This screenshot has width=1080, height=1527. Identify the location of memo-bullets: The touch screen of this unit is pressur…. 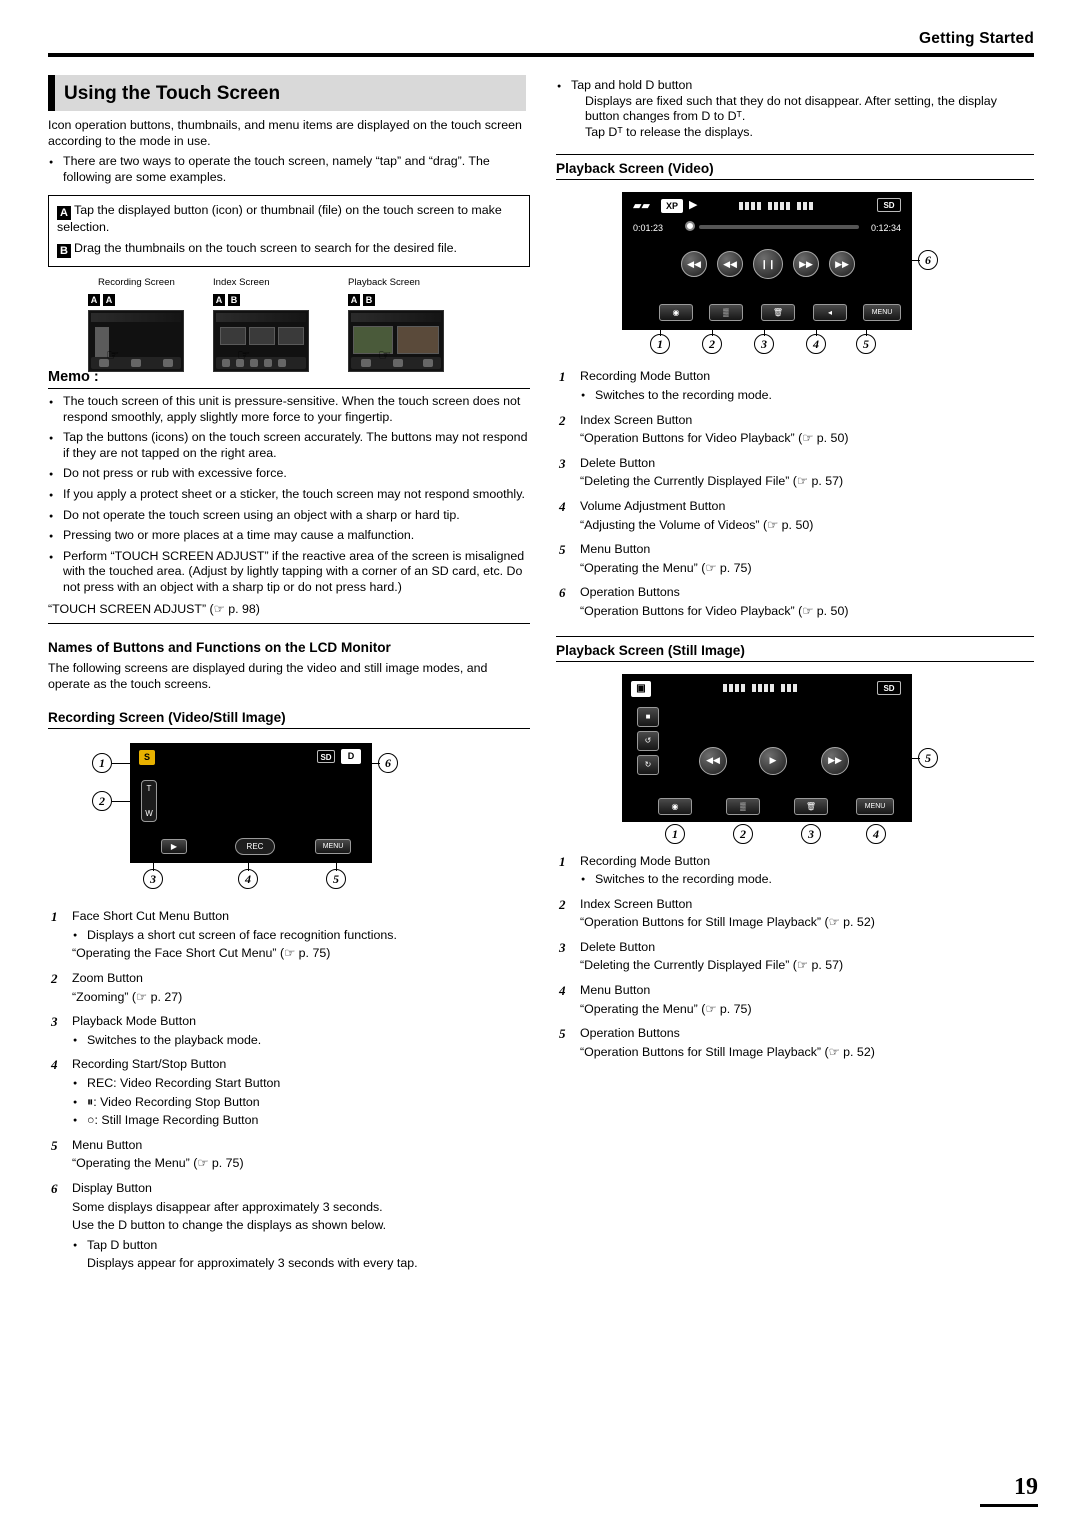
(289, 495).